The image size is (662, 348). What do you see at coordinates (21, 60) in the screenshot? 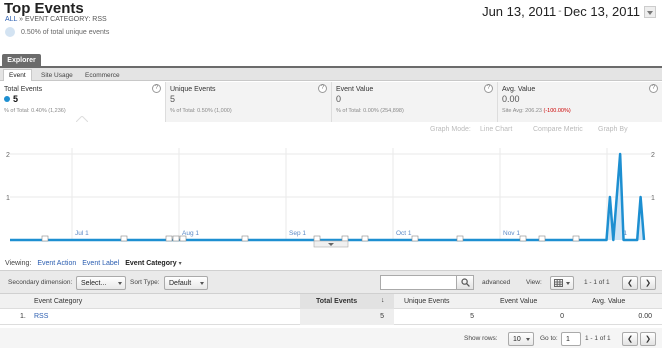
I see `tab-explorer: Explorer` at bounding box center [21, 60].